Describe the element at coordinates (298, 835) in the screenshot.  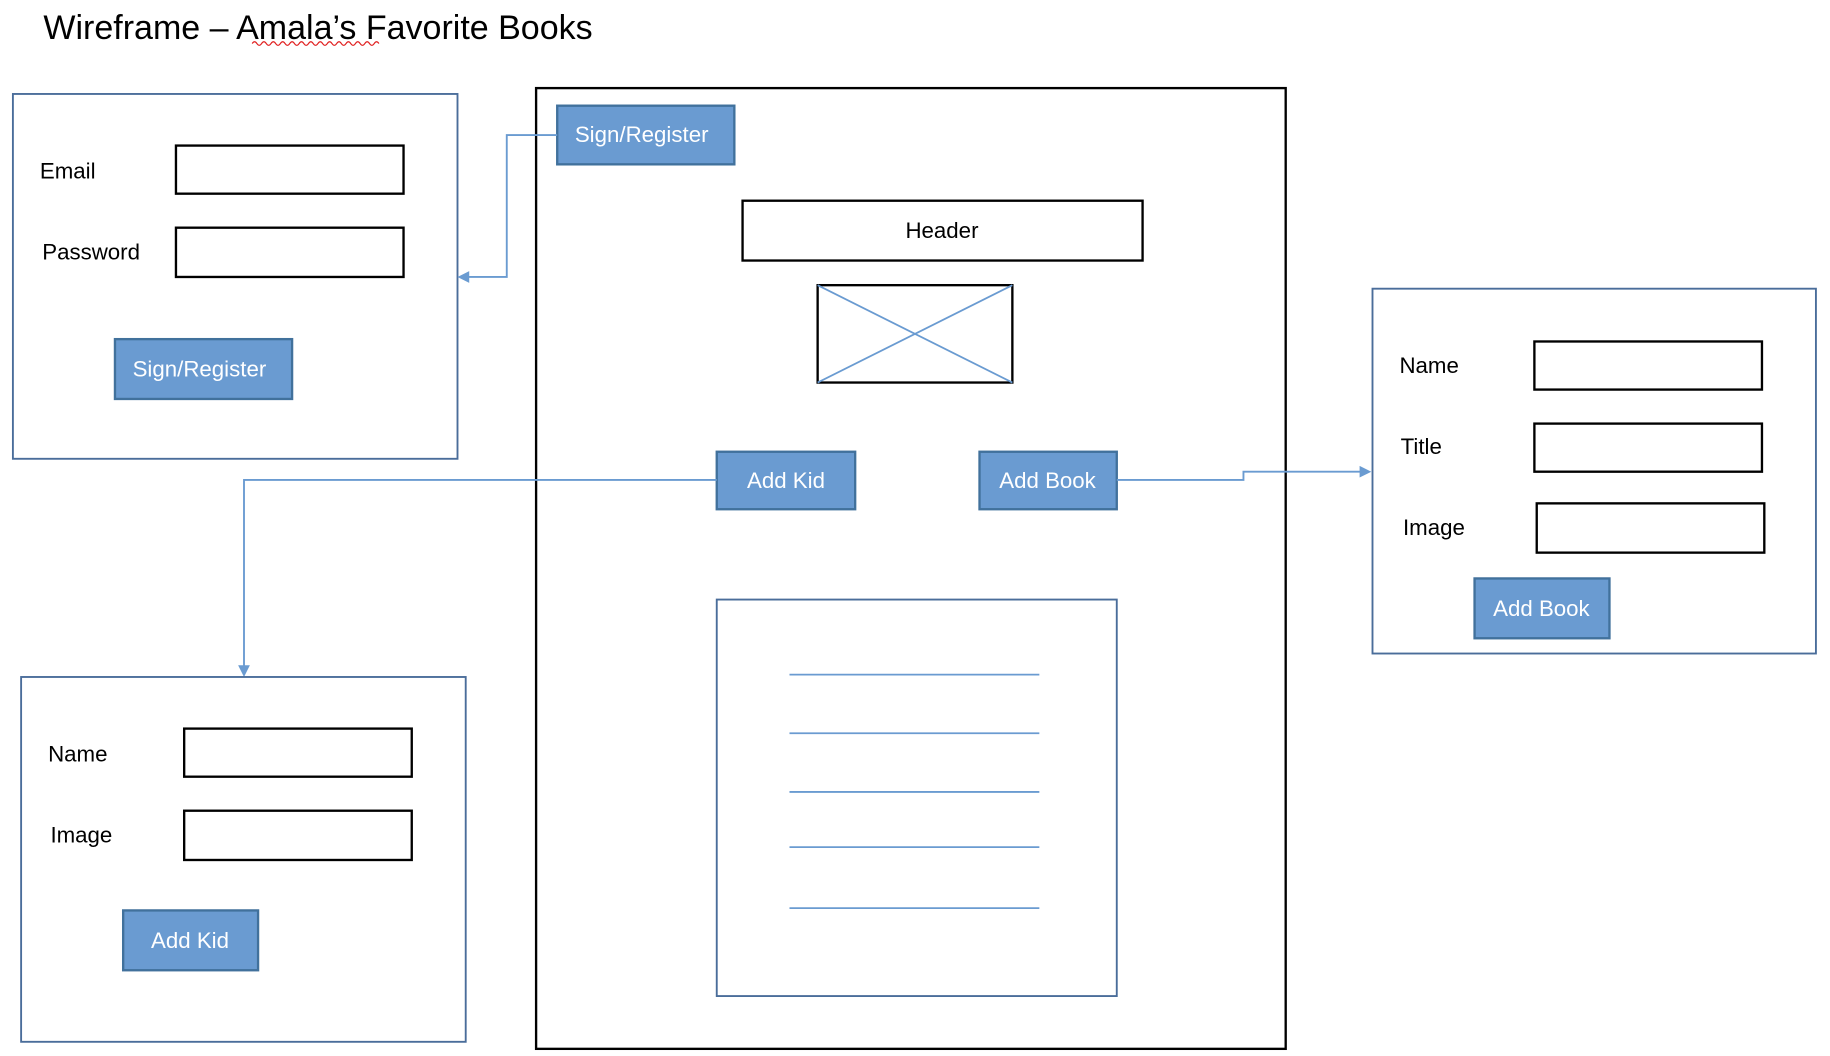
I see `kid-image-field` at that location.